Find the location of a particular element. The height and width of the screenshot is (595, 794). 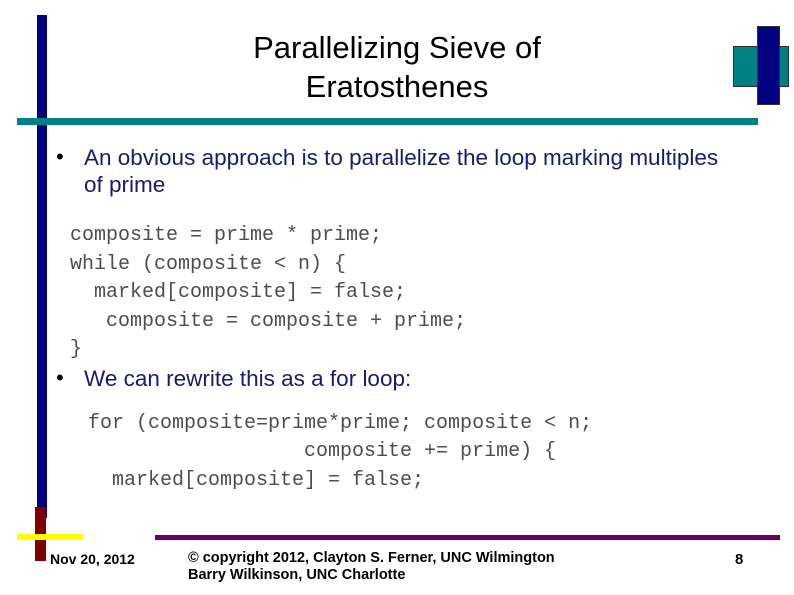

slide-title: Parallelizing Sieve of Eratosthenes is located at coordinates (397, 67).